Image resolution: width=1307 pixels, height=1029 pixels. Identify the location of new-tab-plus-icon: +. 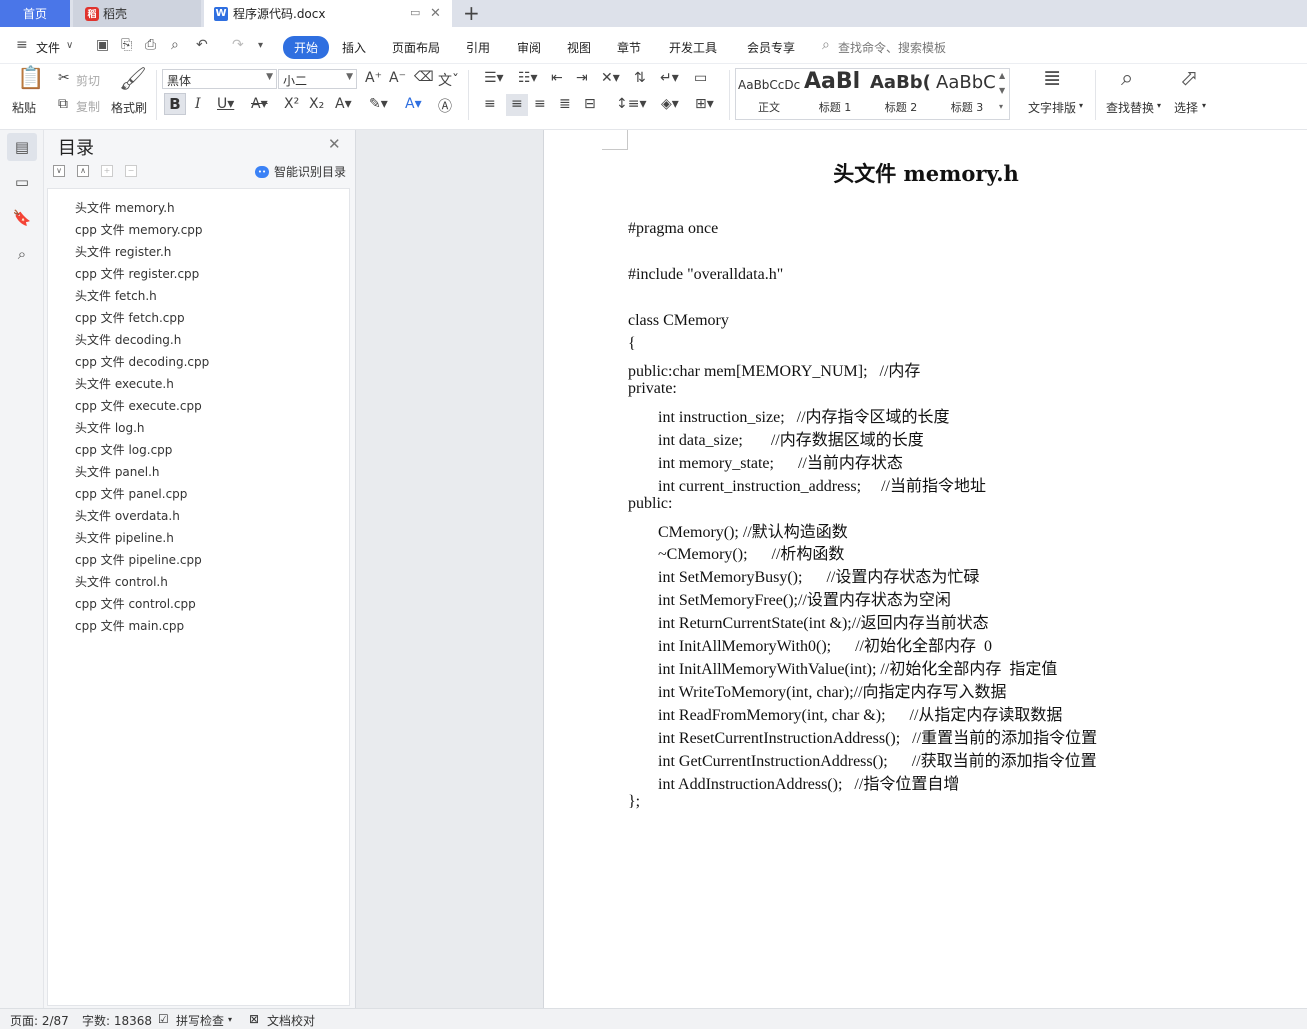
(471, 13).